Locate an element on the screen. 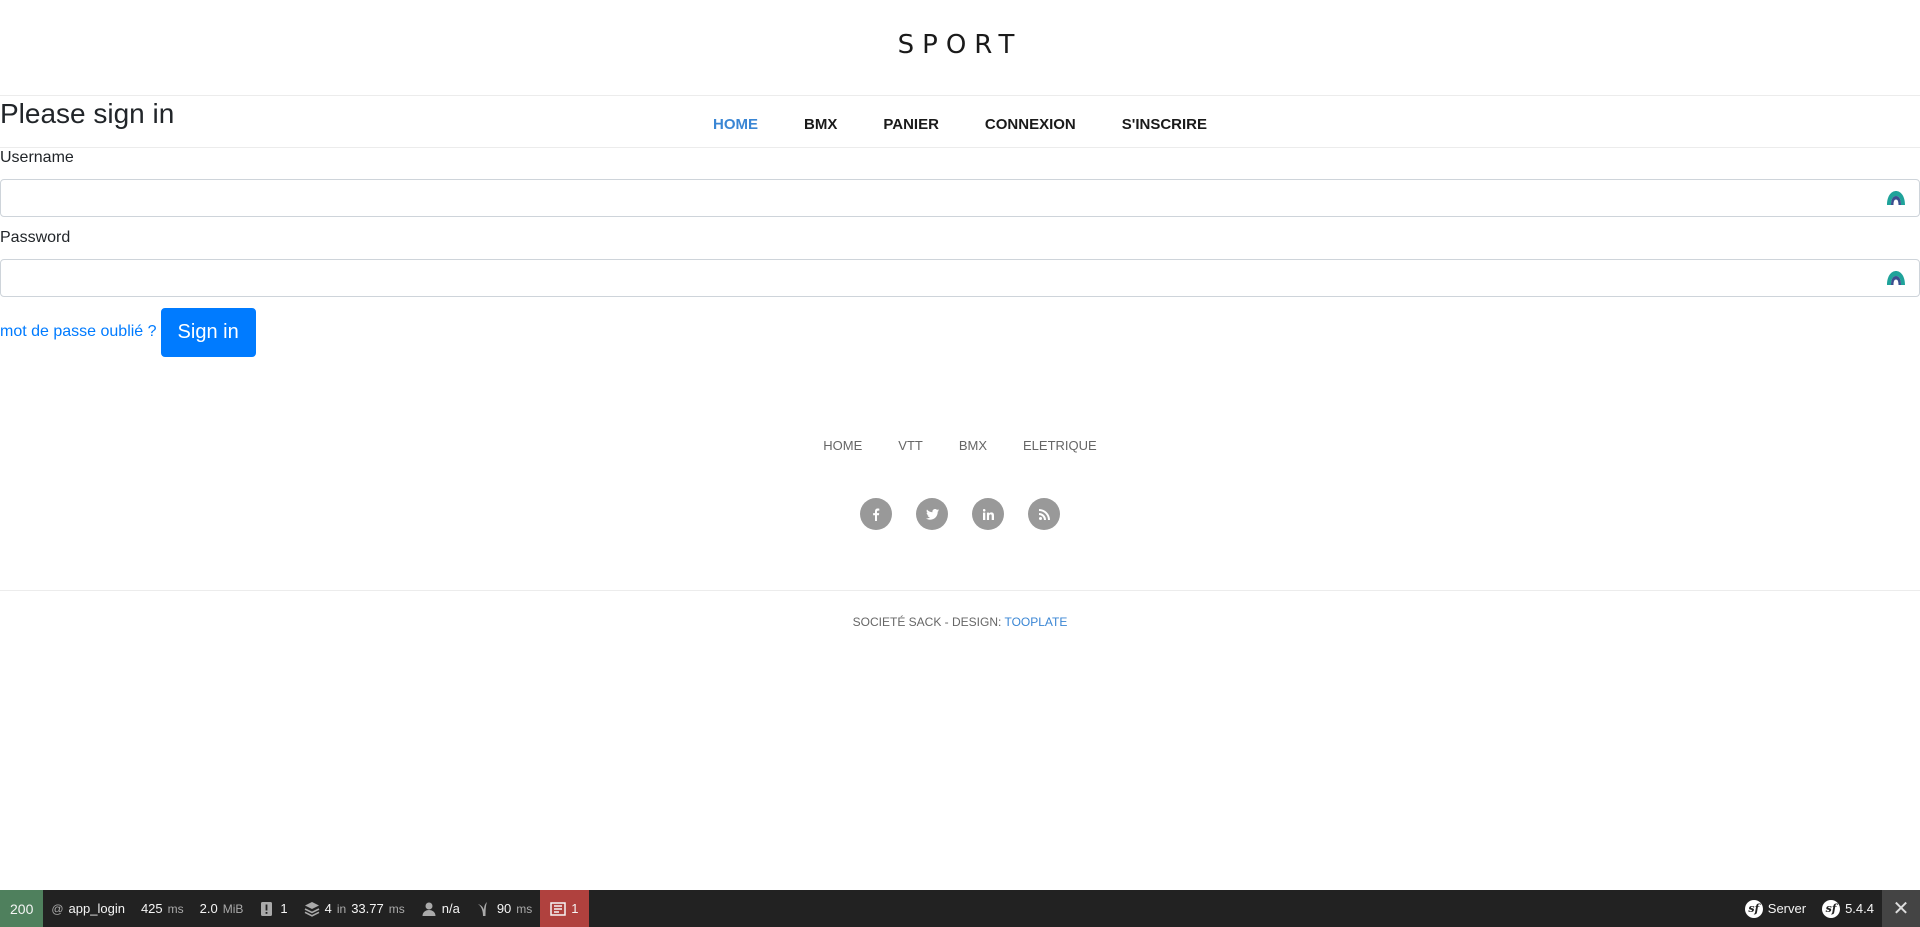 This screenshot has width=1920, height=927. memory-item: 2.0 MiB is located at coordinates (222, 908).